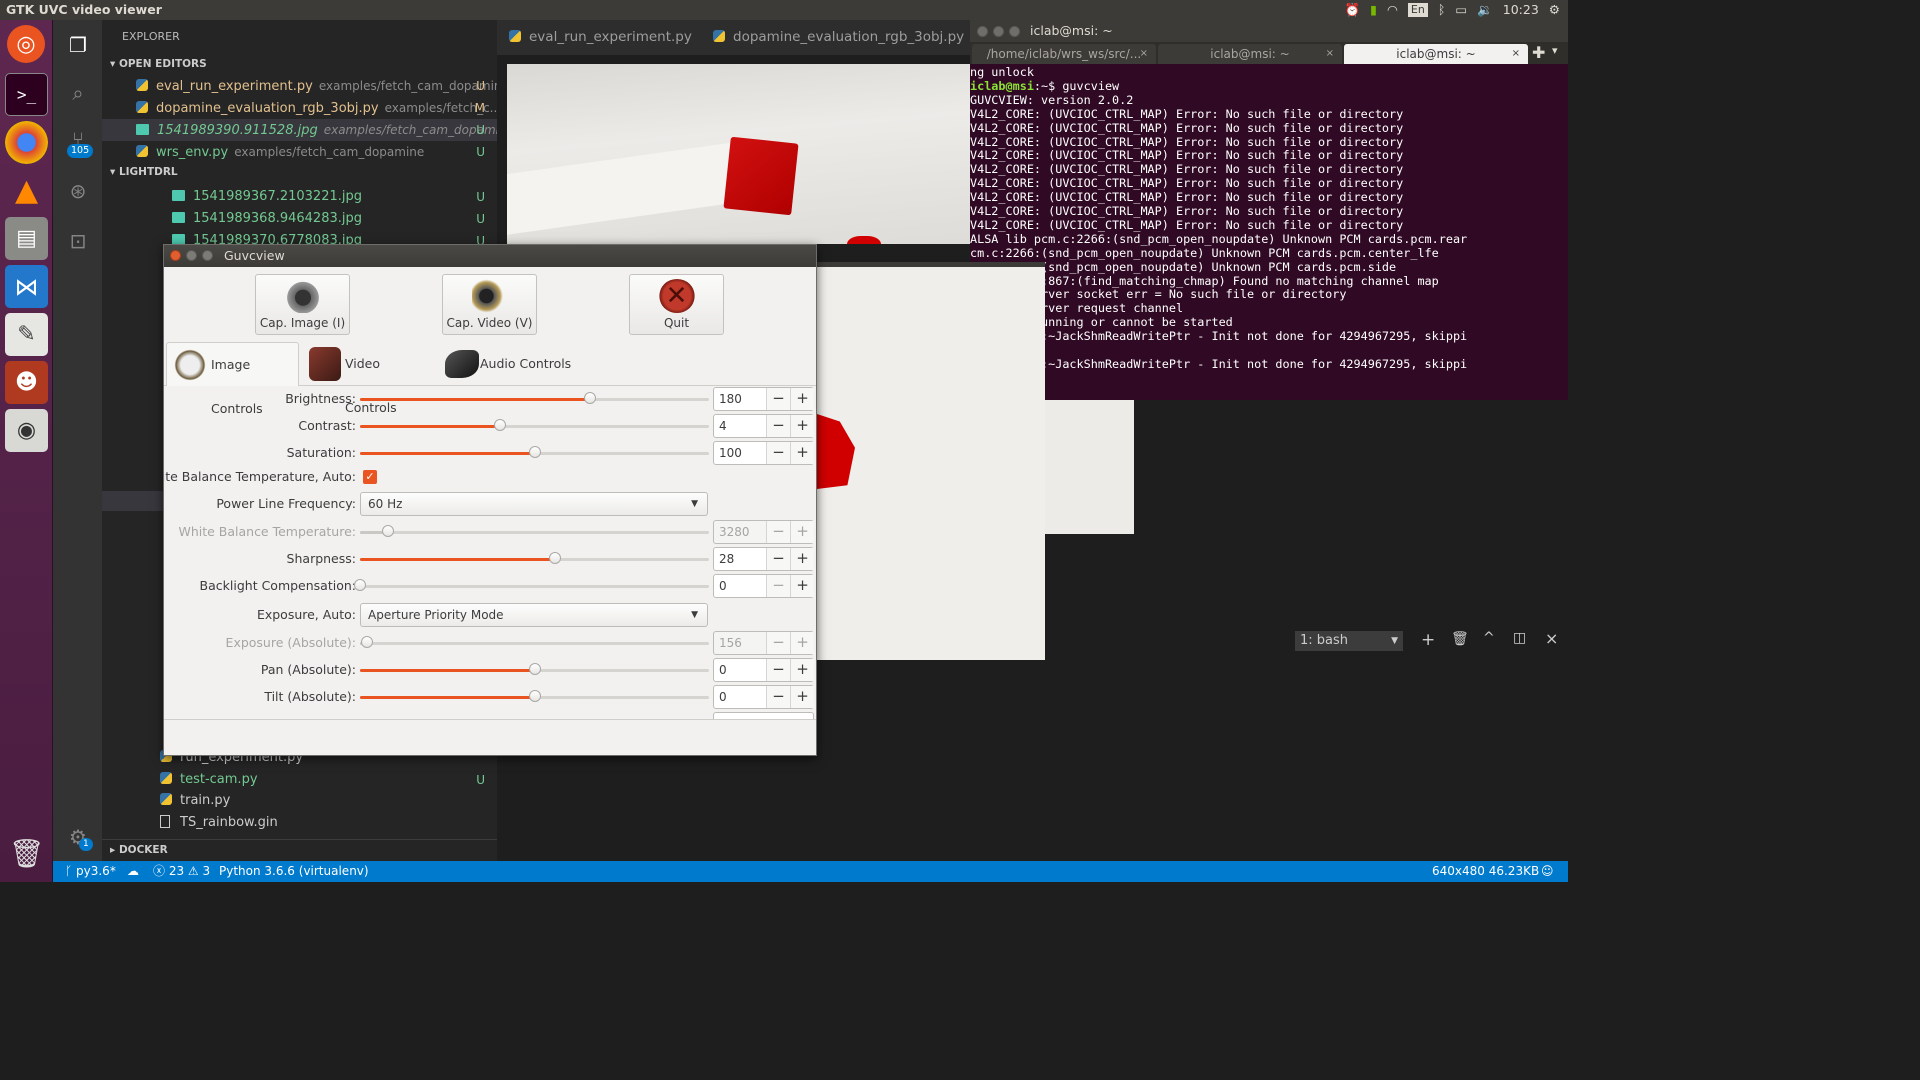 This screenshot has width=1920, height=1080. What do you see at coordinates (299, 219) in the screenshot?
I see `tree-file-item: 1541989368.9464283.jpg U` at bounding box center [299, 219].